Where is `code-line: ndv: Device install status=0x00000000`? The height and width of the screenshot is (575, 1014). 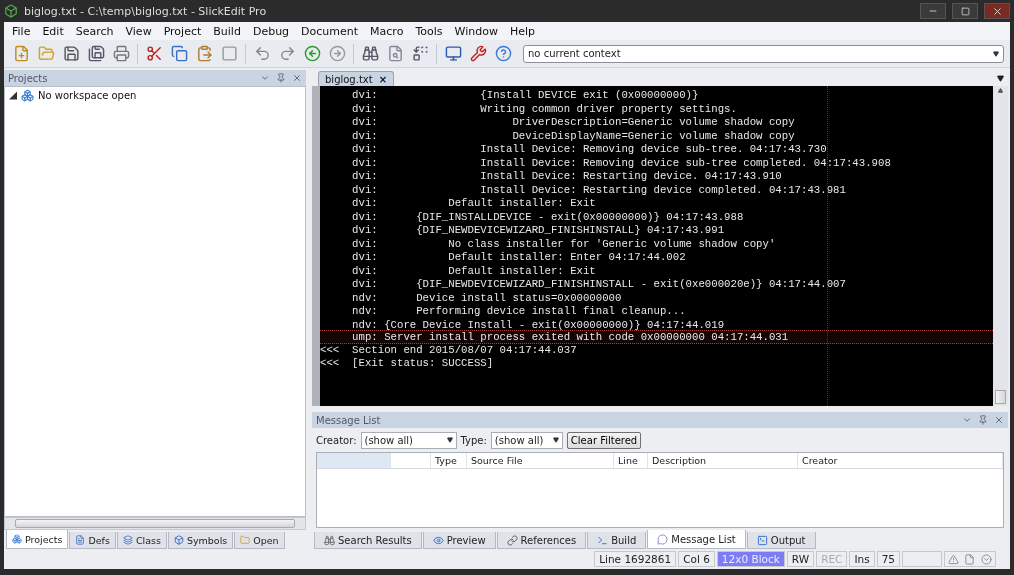 code-line: ndv: Device install status=0x00000000 is located at coordinates (487, 297).